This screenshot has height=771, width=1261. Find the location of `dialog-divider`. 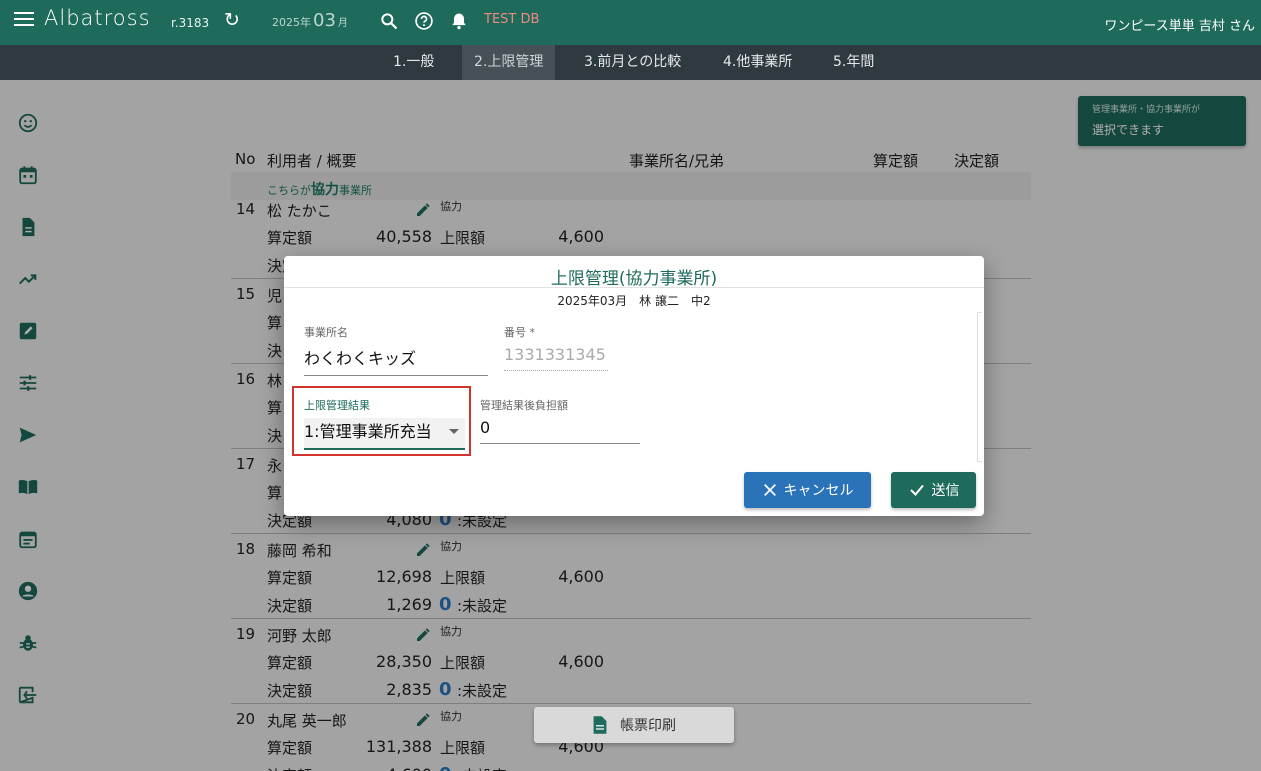

dialog-divider is located at coordinates (634, 287).